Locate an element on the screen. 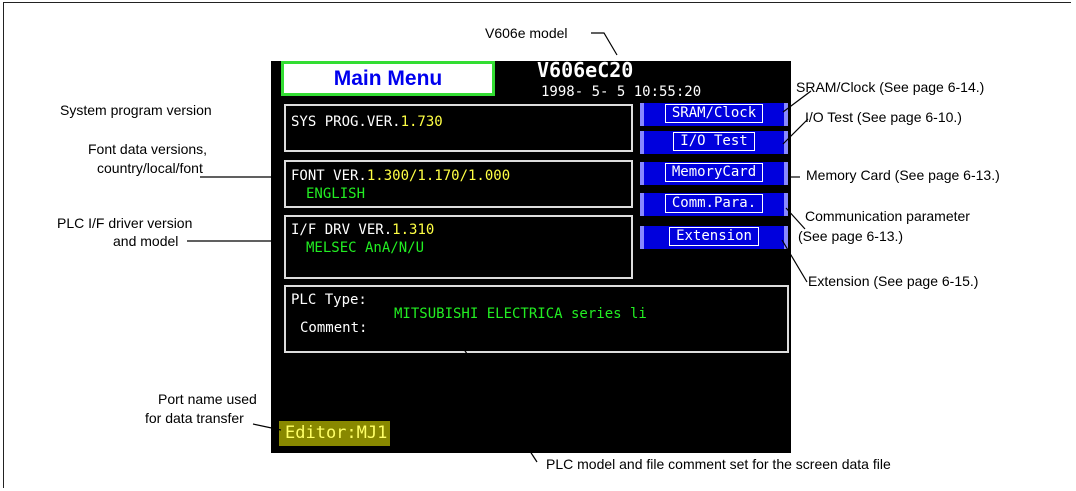 Image resolution: width=1076 pixels, height=491 pixels. callout-io: I/O Test (See page 6-10.) is located at coordinates (883, 117).